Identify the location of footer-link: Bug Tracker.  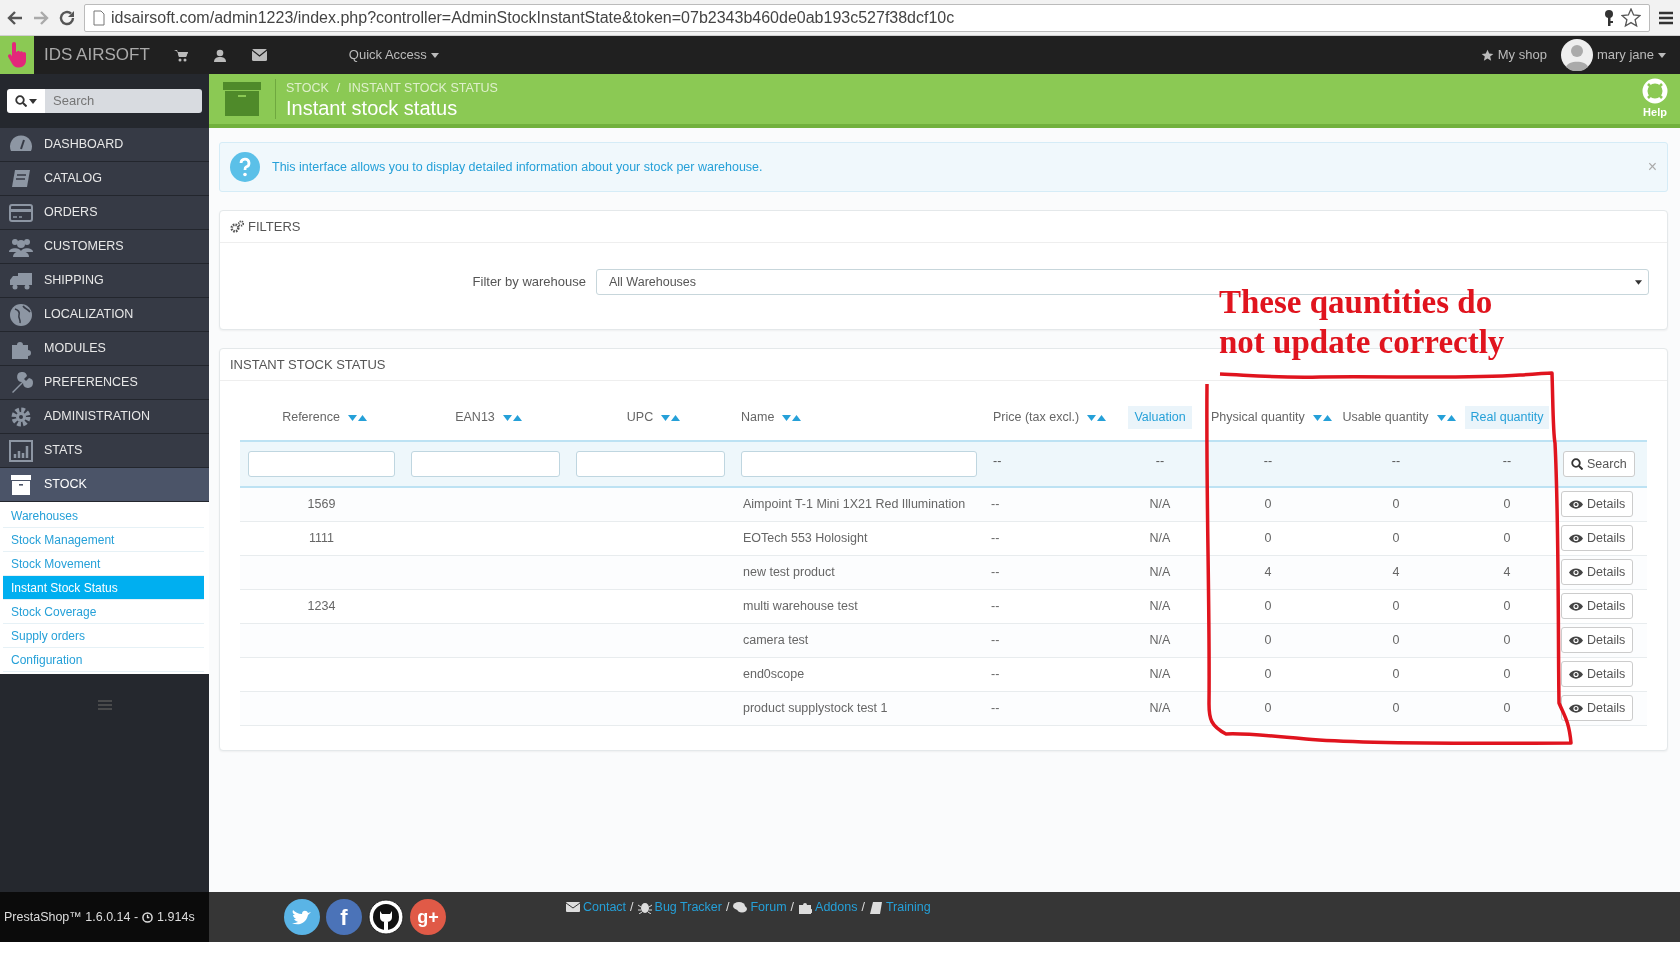
(679, 907).